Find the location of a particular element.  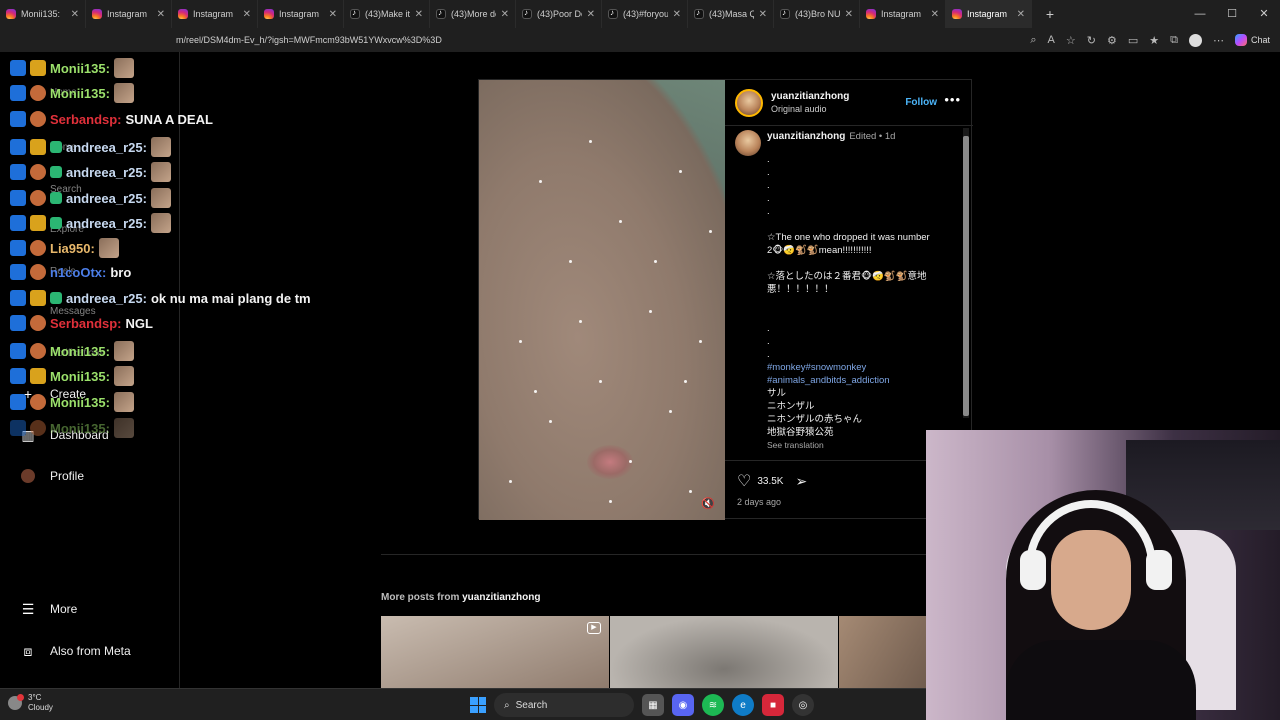

app-icon: ■ is located at coordinates (773, 705).